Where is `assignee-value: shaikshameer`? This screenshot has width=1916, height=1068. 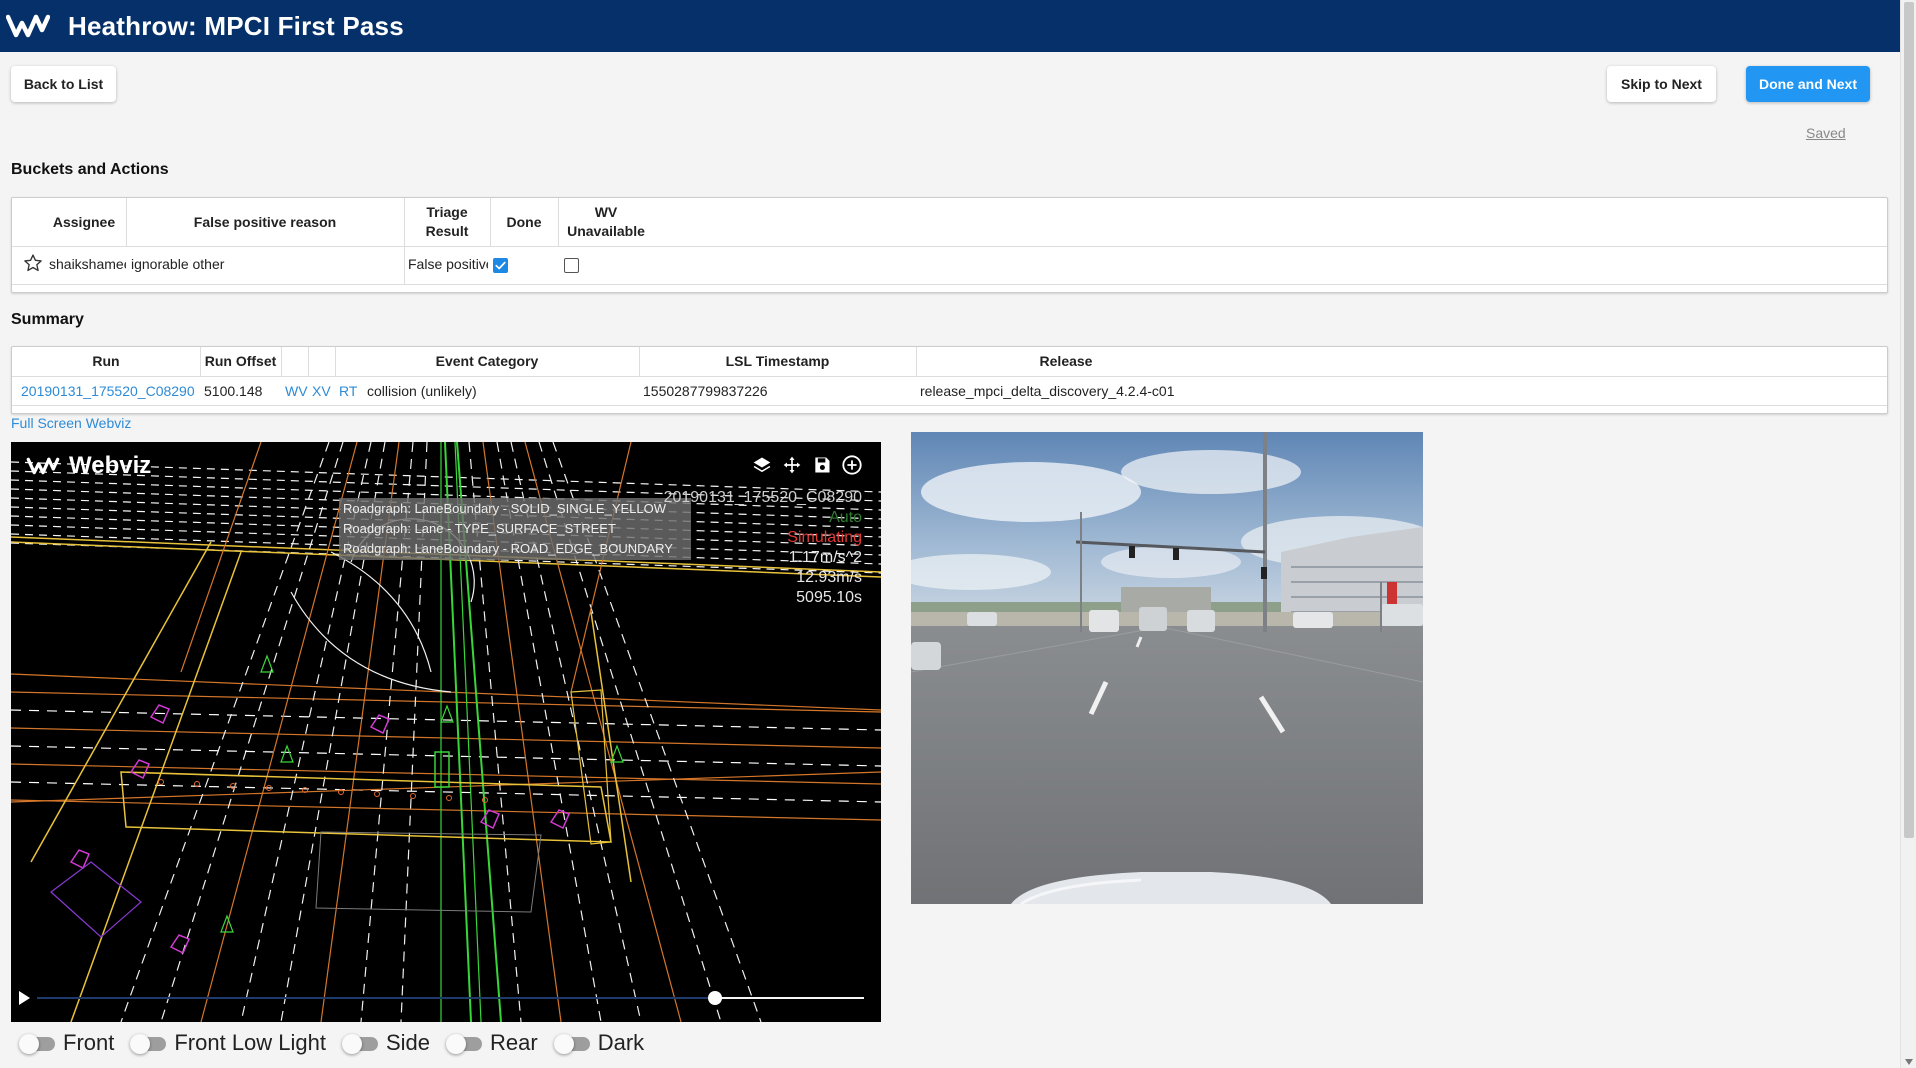
assignee-value: shaikshameer is located at coordinates (87, 264).